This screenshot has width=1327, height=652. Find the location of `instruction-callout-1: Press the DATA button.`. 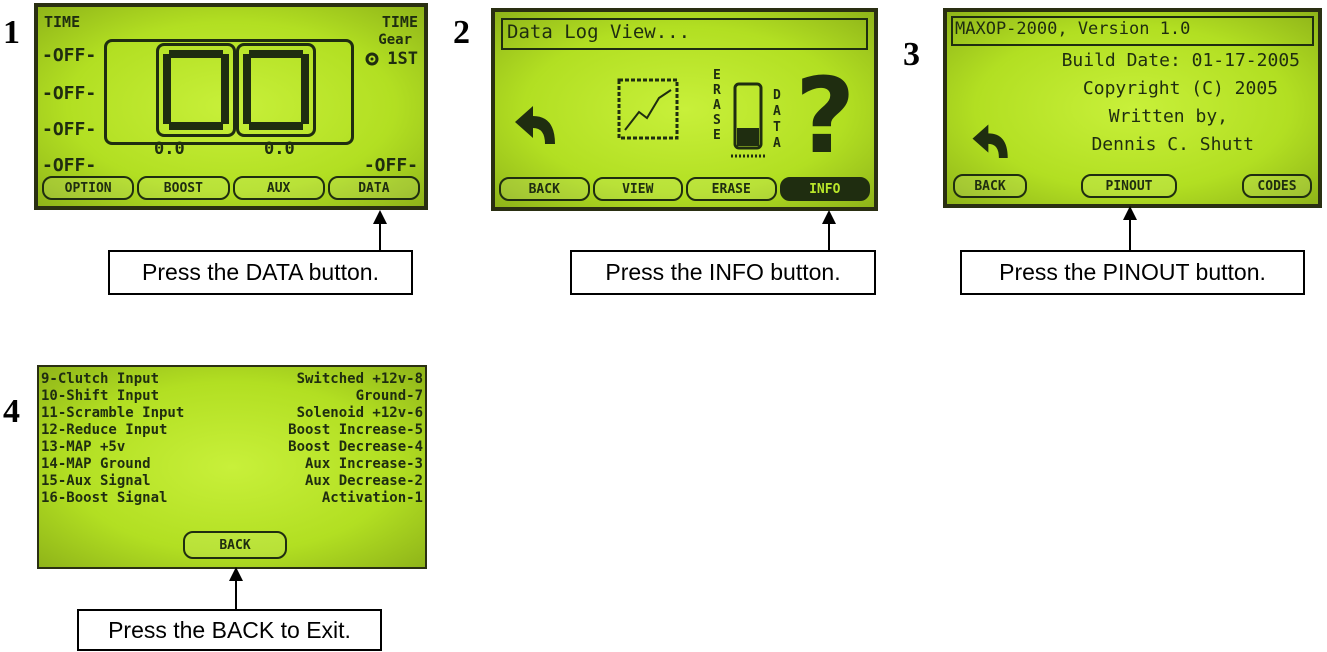

instruction-callout-1: Press the DATA button. is located at coordinates (260, 272).